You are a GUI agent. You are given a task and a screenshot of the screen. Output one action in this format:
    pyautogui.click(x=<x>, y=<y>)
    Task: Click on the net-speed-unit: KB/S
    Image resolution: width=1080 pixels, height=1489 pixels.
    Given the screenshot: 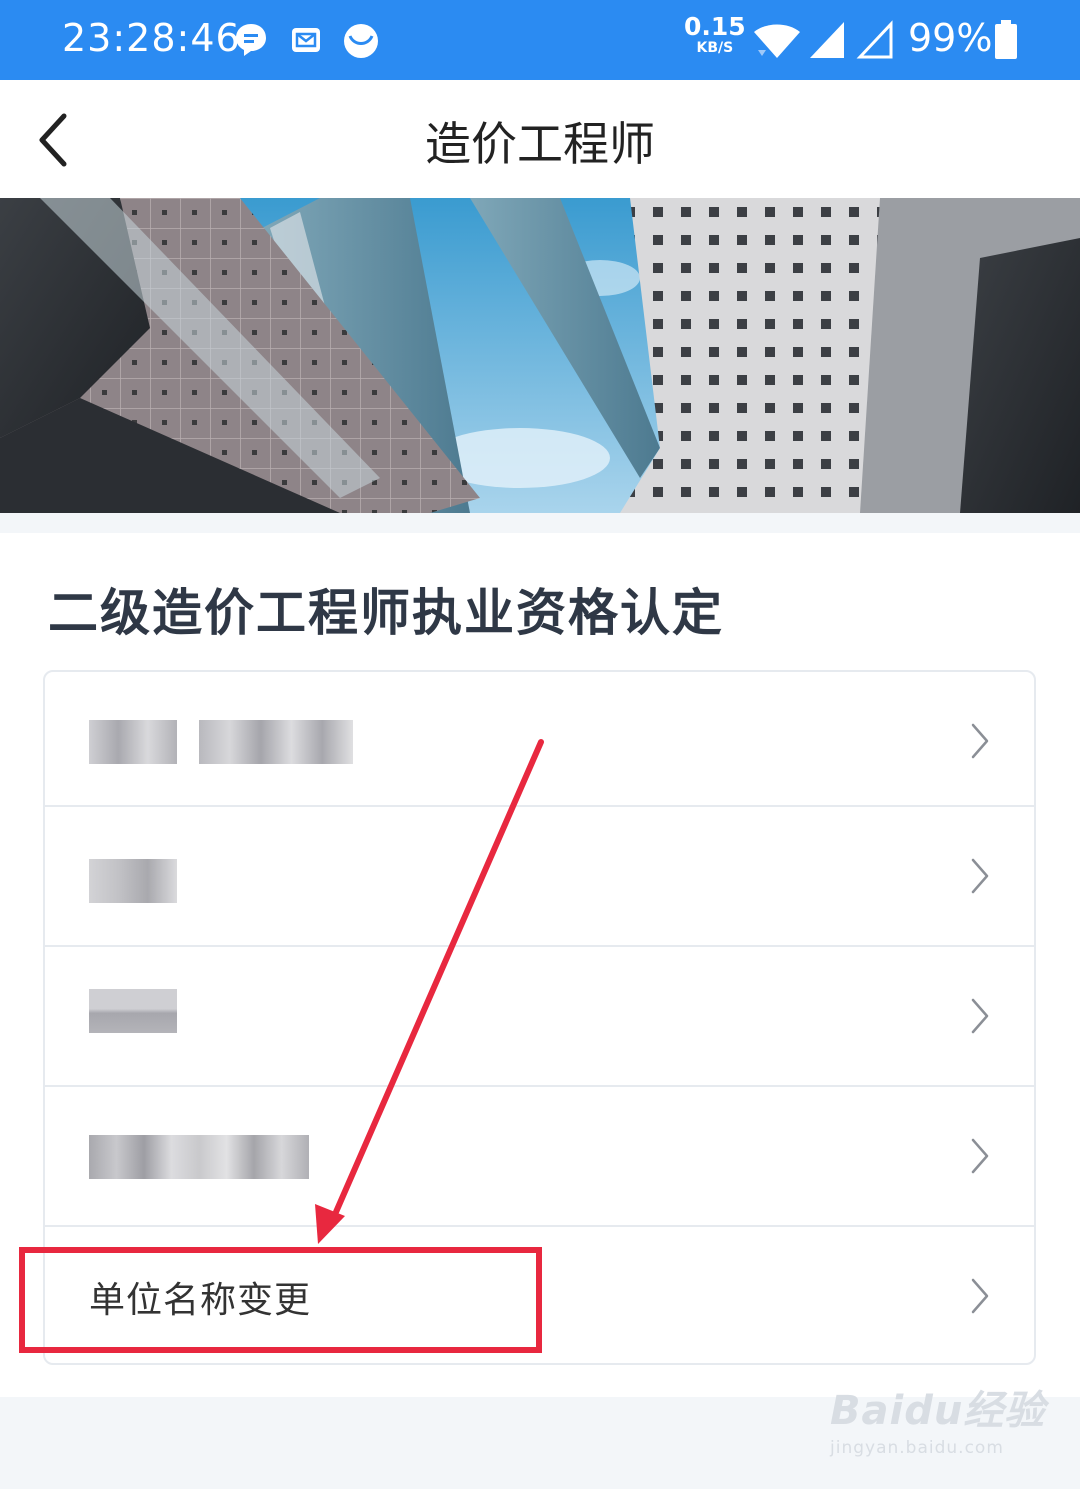 What is the action you would take?
    pyautogui.click(x=715, y=48)
    